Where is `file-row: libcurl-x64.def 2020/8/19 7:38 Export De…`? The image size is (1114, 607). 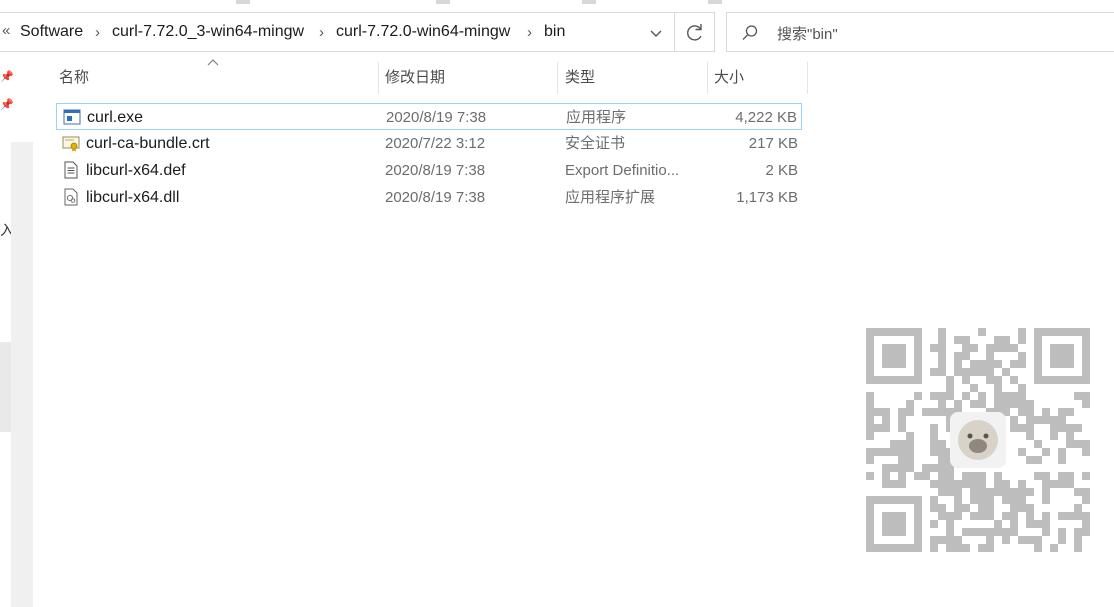
file-row: libcurl-x64.def 2020/8/19 7:38 Export De… is located at coordinates (429, 170).